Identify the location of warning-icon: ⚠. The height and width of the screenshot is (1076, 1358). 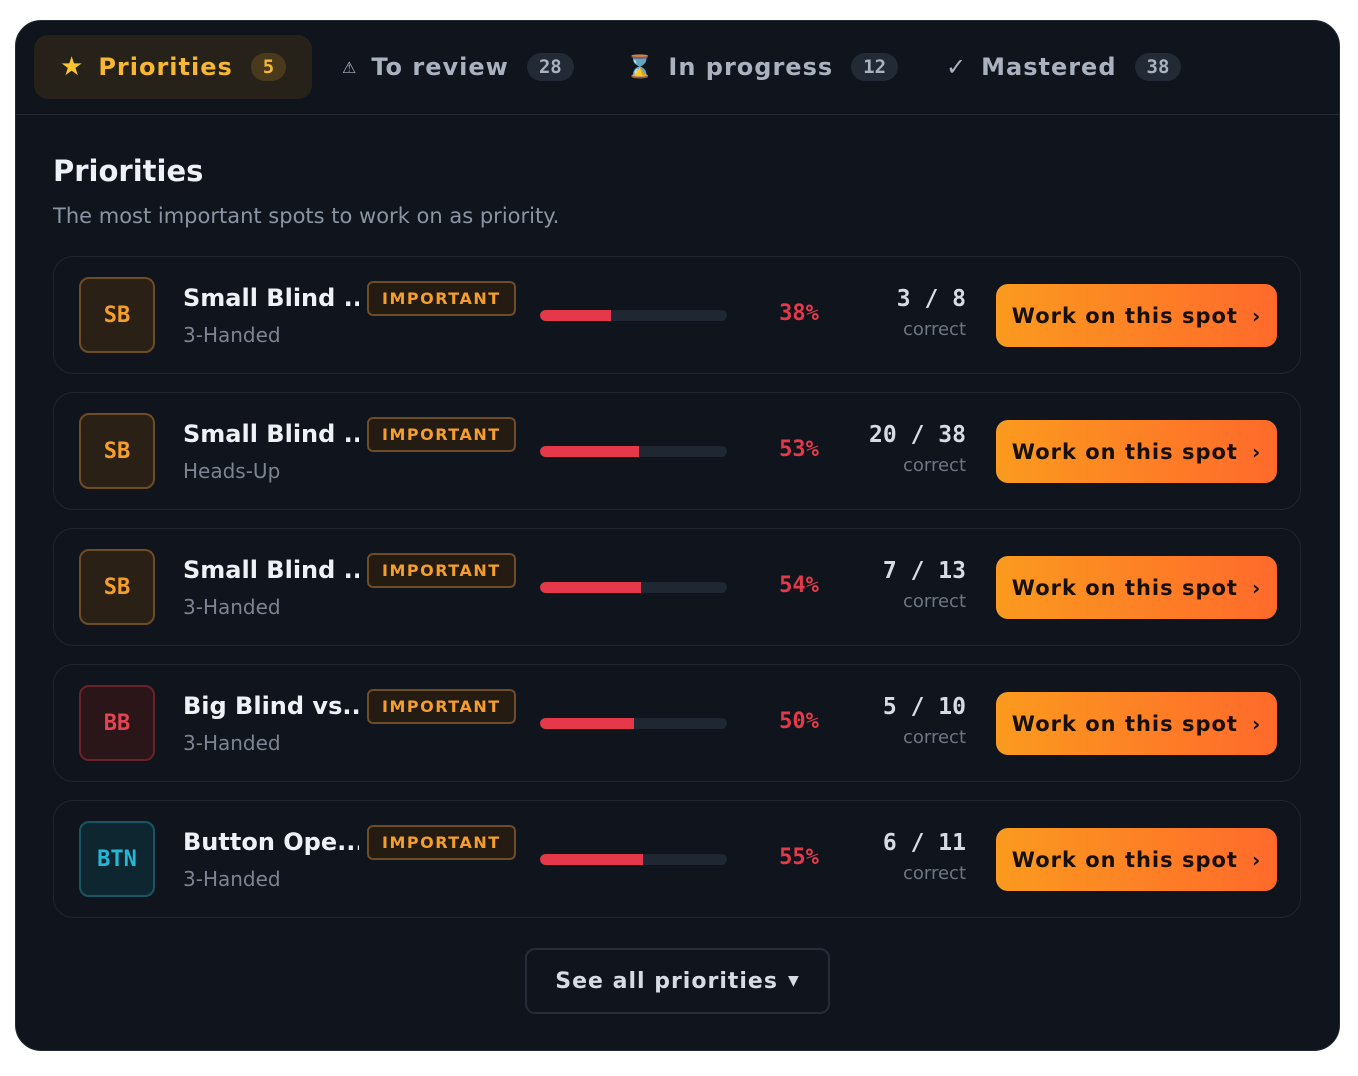
(350, 67).